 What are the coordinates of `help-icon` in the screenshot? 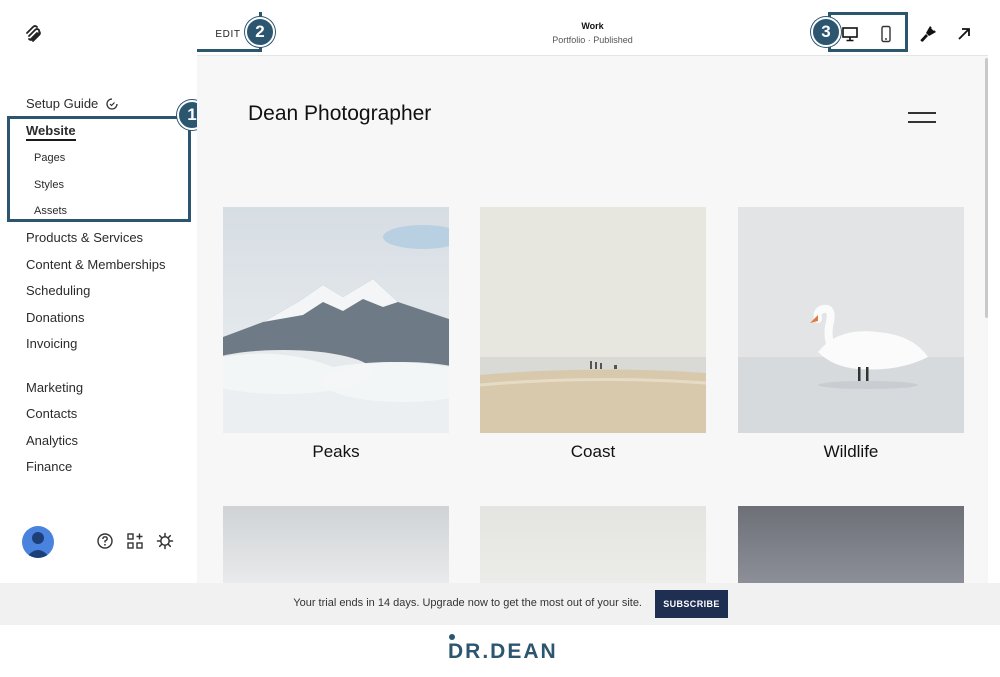 It's located at (105, 541).